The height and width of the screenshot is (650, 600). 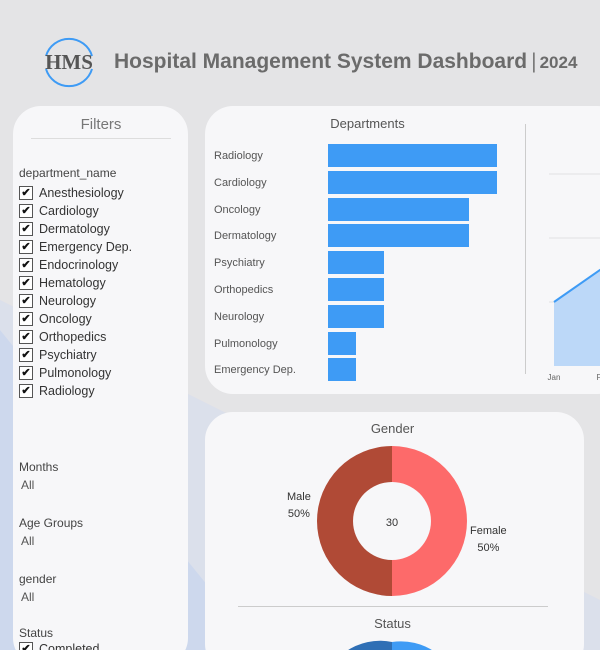 I want to click on donut-center-value: 30, so click(x=392, y=523).